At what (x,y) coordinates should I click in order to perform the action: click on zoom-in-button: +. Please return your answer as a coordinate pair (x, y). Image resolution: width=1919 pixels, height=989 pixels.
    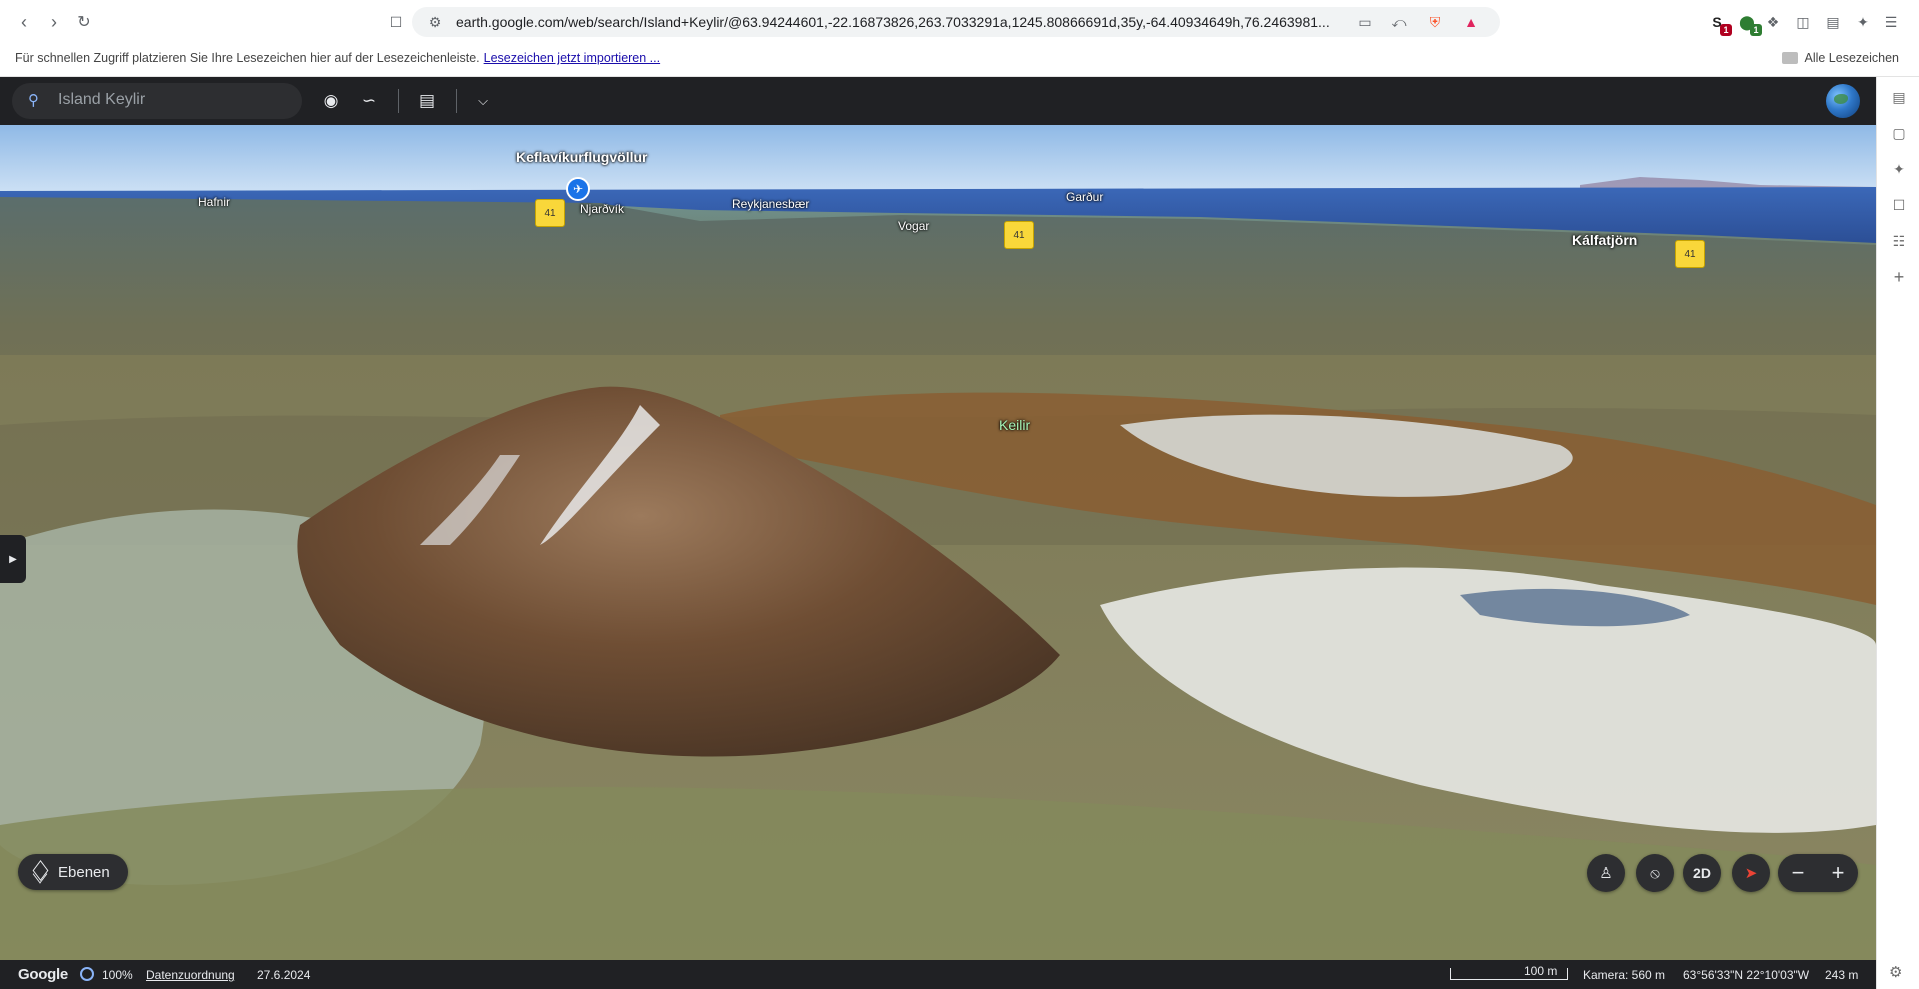
    Looking at the image, I should click on (1838, 873).